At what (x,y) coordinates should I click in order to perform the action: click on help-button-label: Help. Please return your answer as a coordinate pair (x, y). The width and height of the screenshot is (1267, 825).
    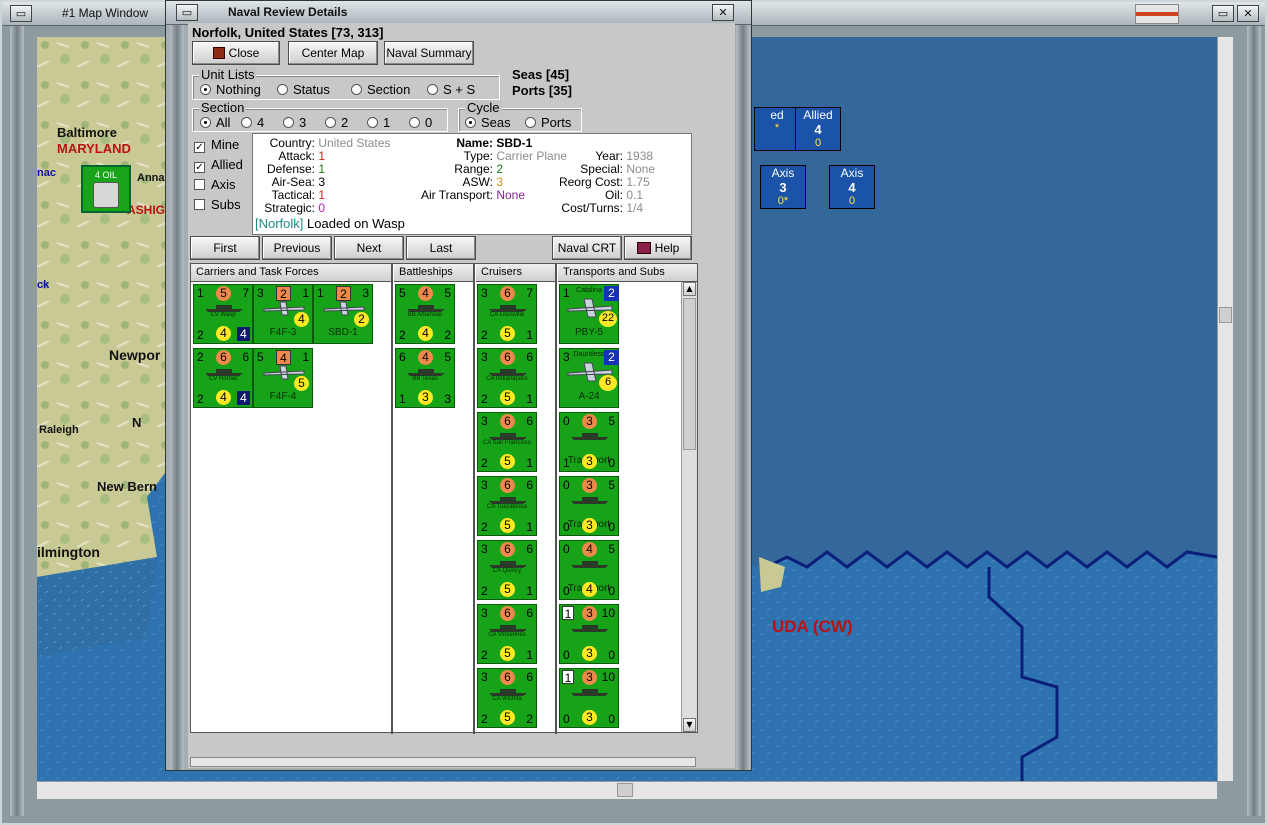
    Looking at the image, I should click on (667, 248).